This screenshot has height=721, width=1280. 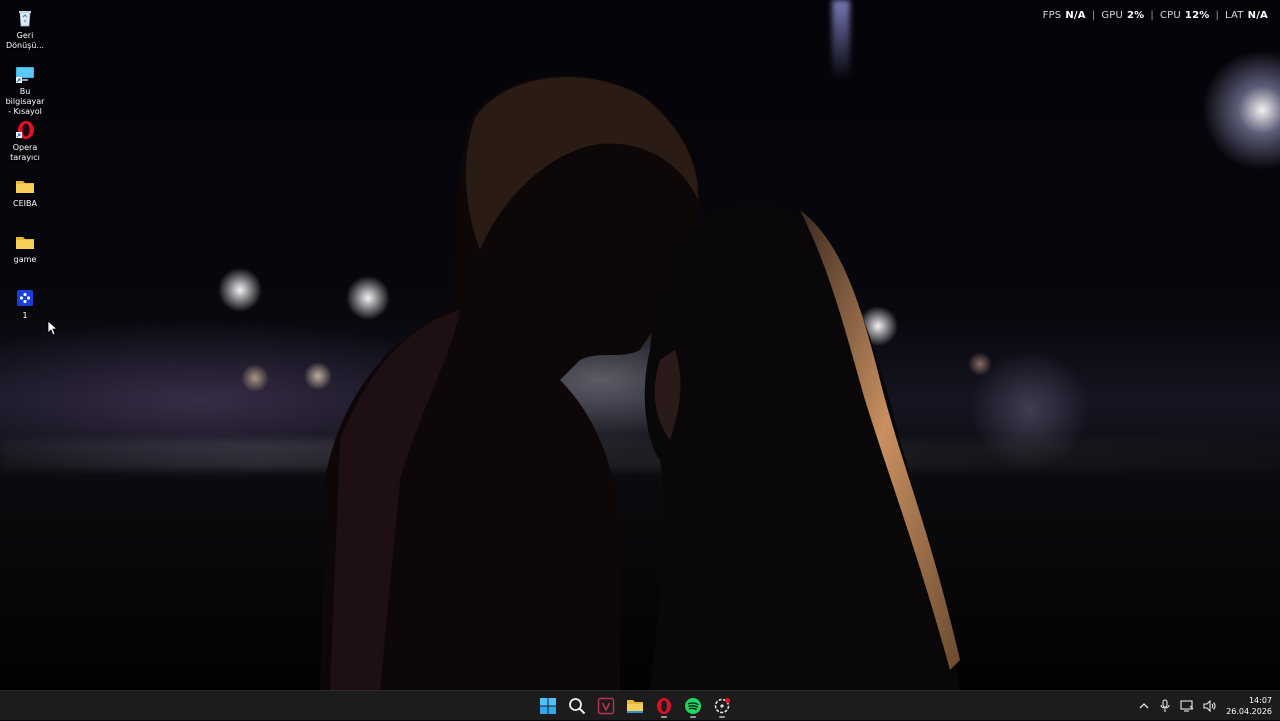 I want to click on cpu-value: 12%, so click(x=1197, y=15).